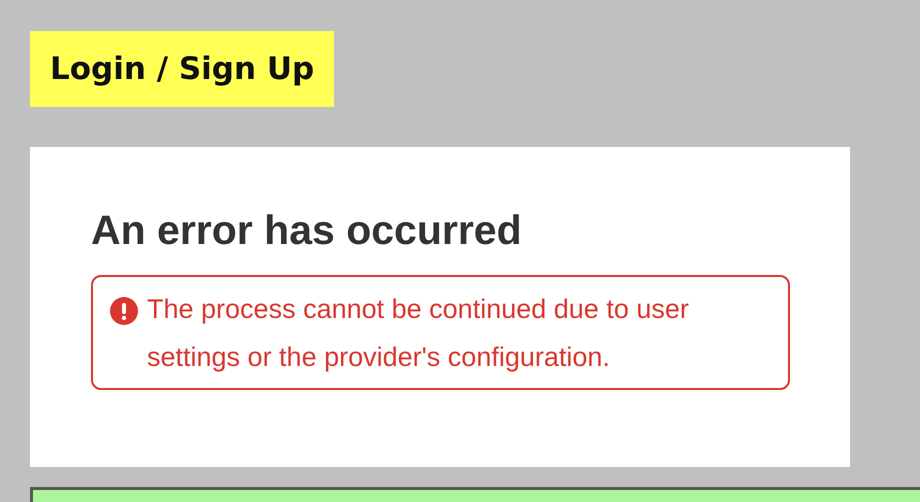  What do you see at coordinates (124, 311) in the screenshot?
I see `error-icon` at bounding box center [124, 311].